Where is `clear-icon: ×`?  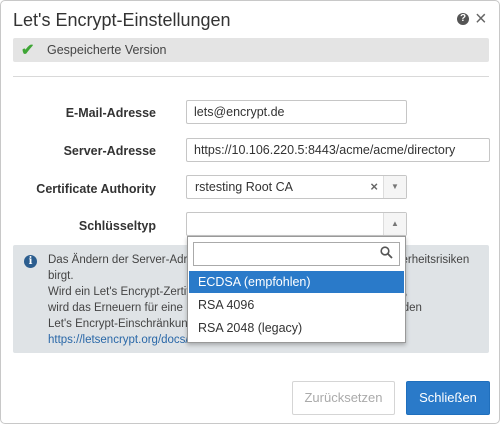 clear-icon: × is located at coordinates (374, 186).